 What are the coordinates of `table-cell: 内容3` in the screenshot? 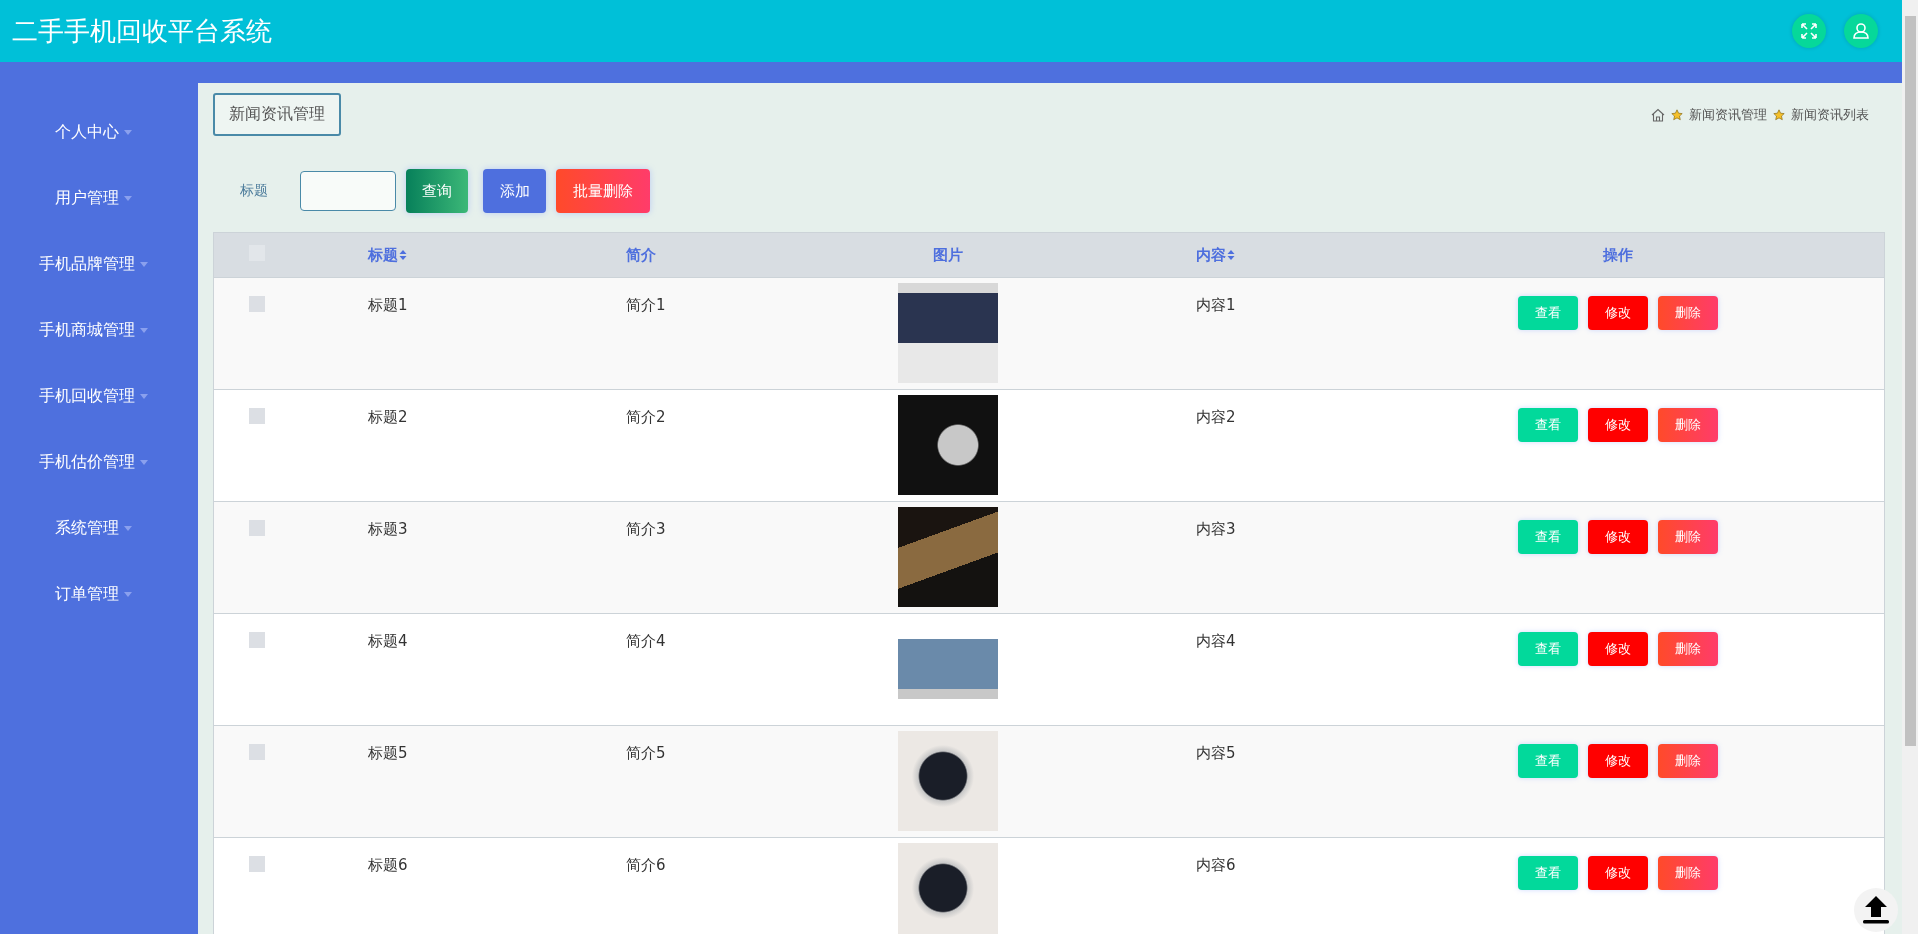 It's located at (1216, 529).